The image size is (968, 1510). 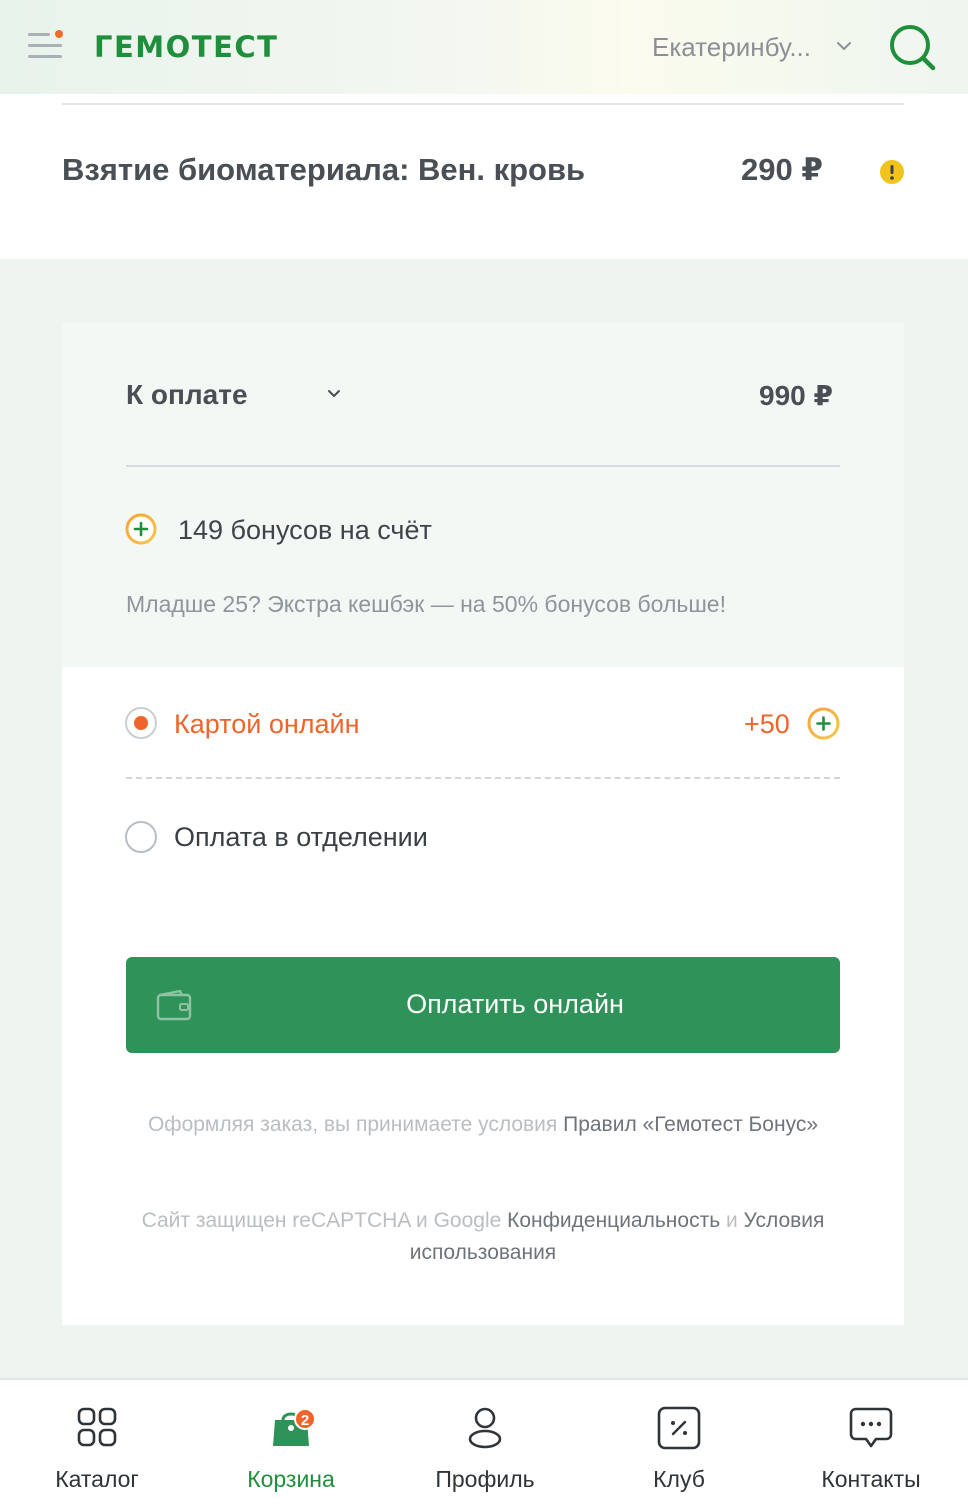 I want to click on tab-club: Клуб, so click(x=679, y=1445).